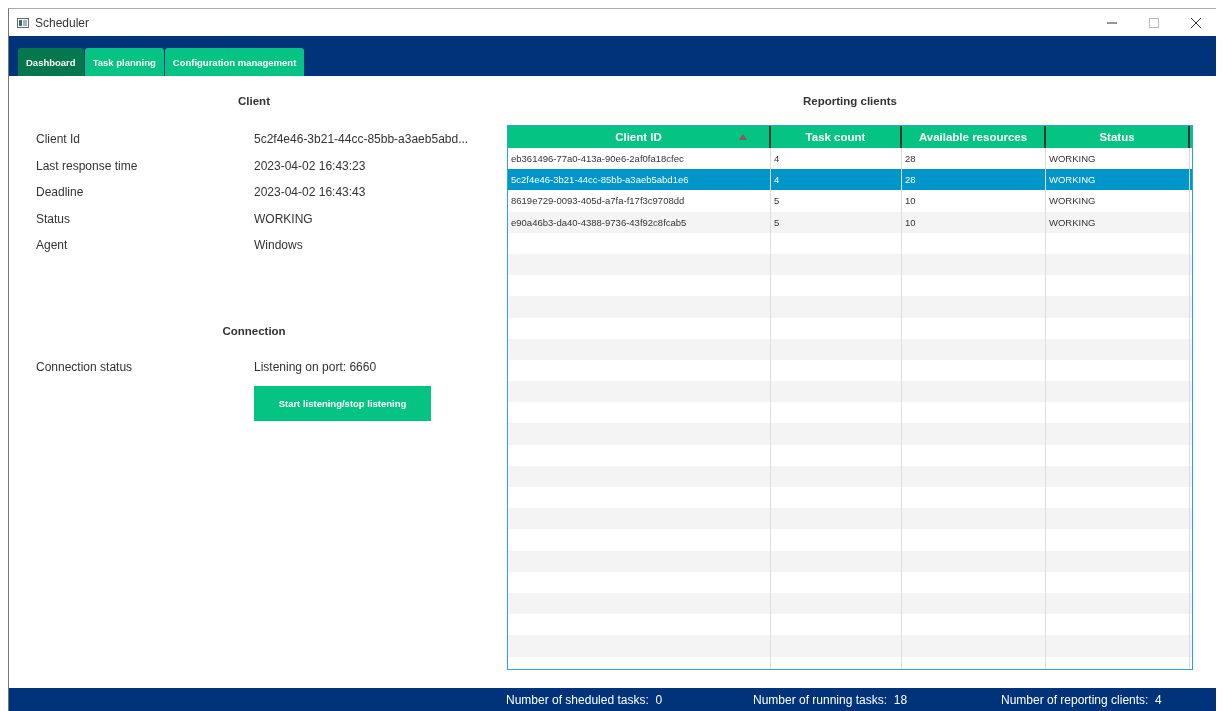 This screenshot has height=711, width=1224. What do you see at coordinates (310, 165) in the screenshot?
I see `field-value: 2023-04-02 16:43:23` at bounding box center [310, 165].